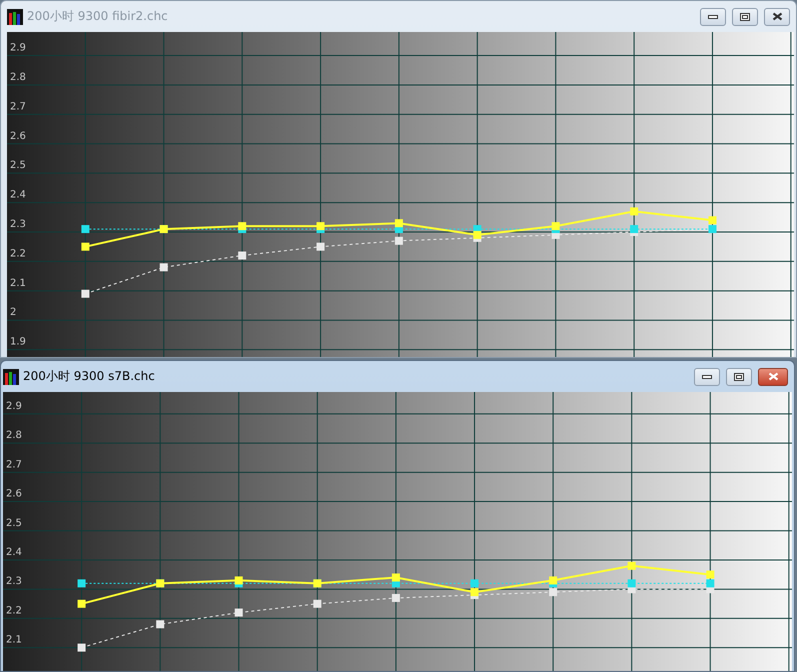 Image resolution: width=797 pixels, height=672 pixels. What do you see at coordinates (98, 16) in the screenshot?
I see `window-title: 200小时 9300 fibir2.chc` at bounding box center [98, 16].